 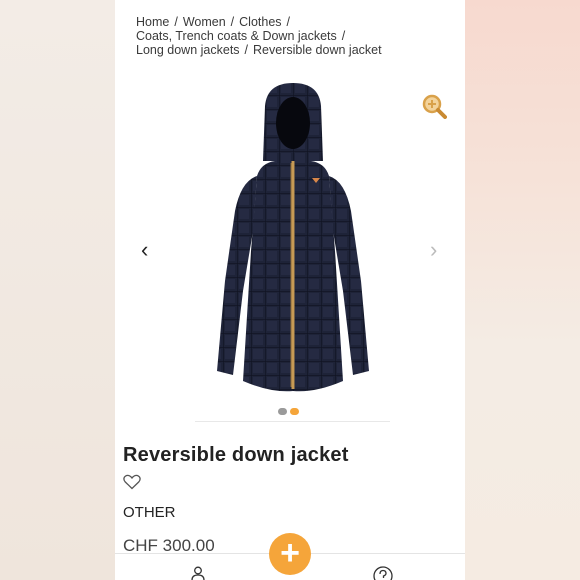 What do you see at coordinates (383, 573) in the screenshot?
I see `help-icon` at bounding box center [383, 573].